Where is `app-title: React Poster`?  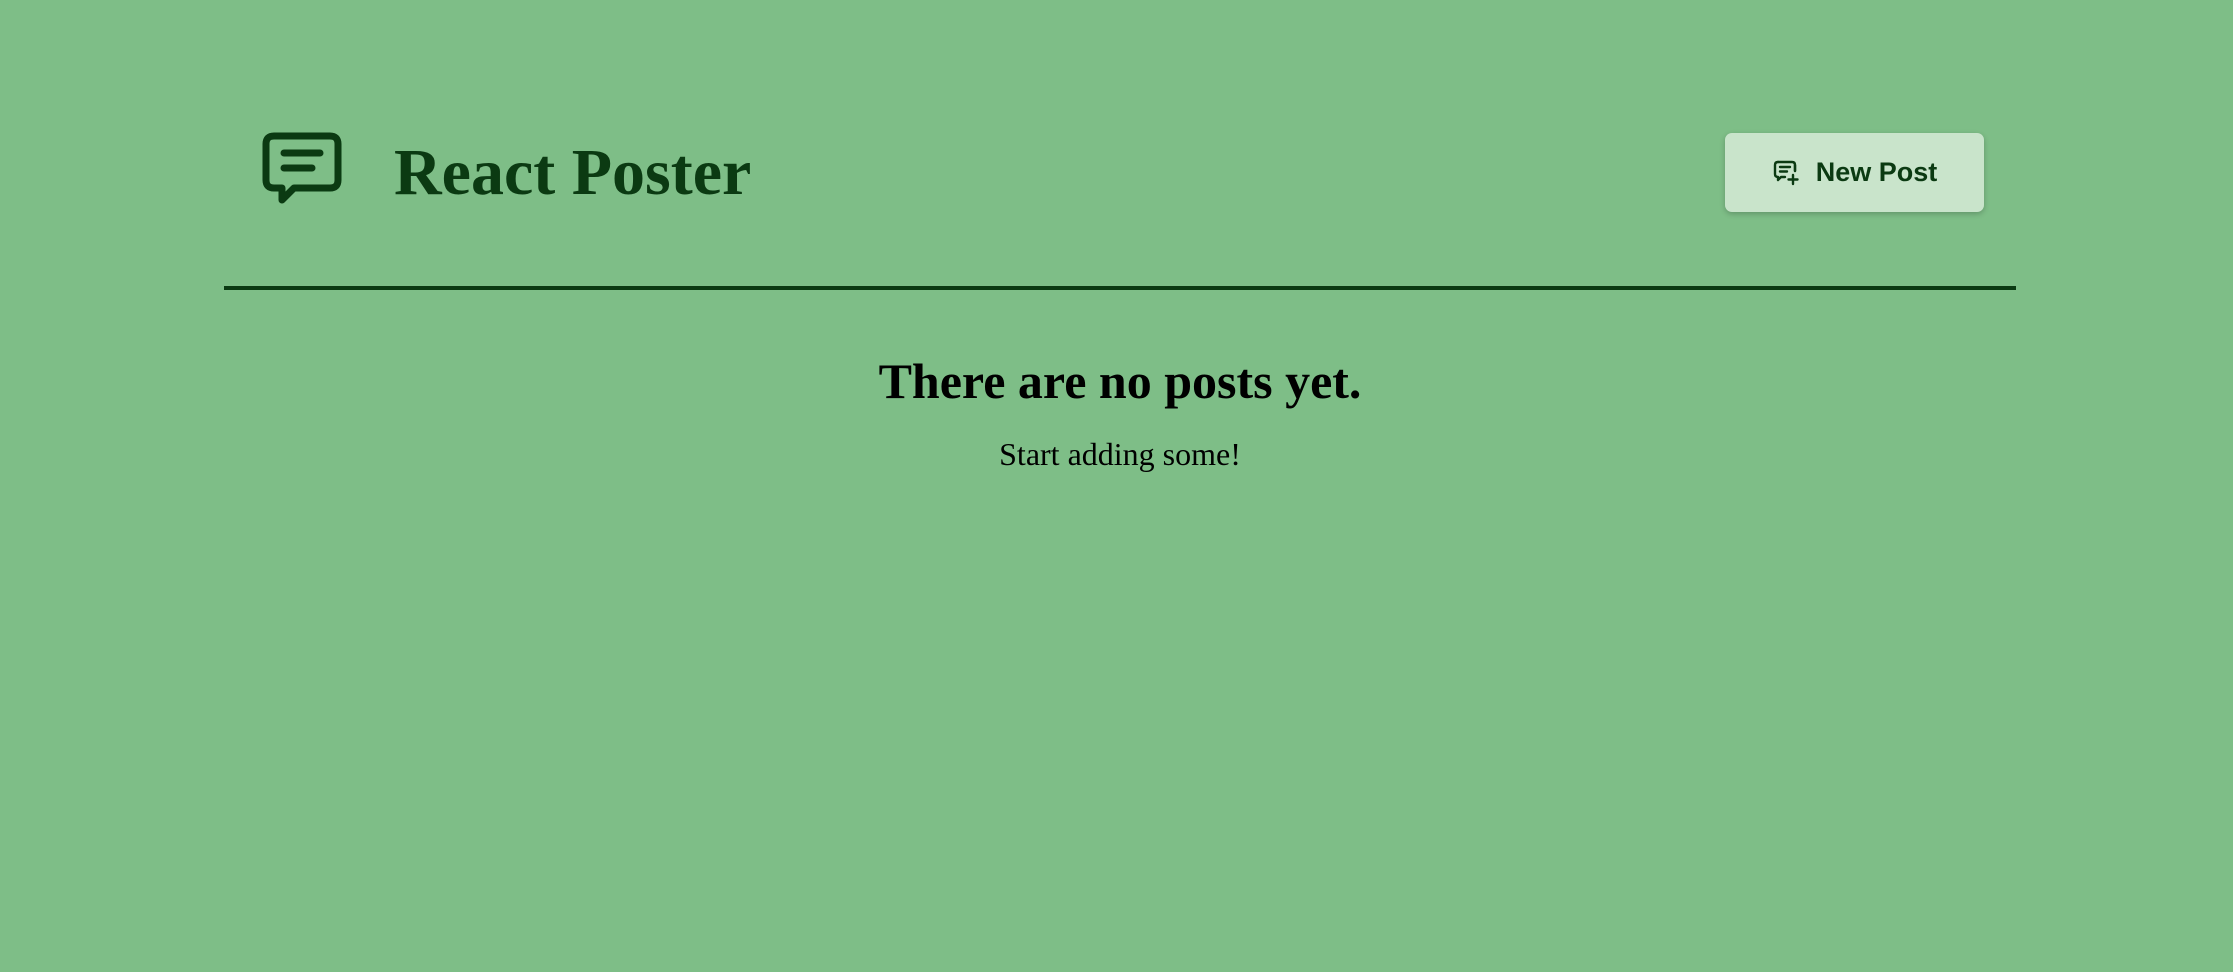 app-title: React Poster is located at coordinates (573, 172).